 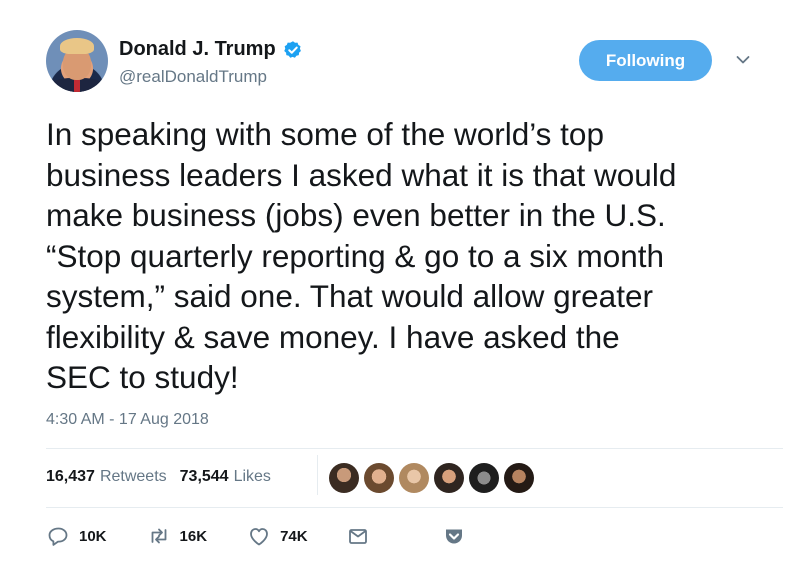 I want to click on following-button: Following, so click(x=645, y=60).